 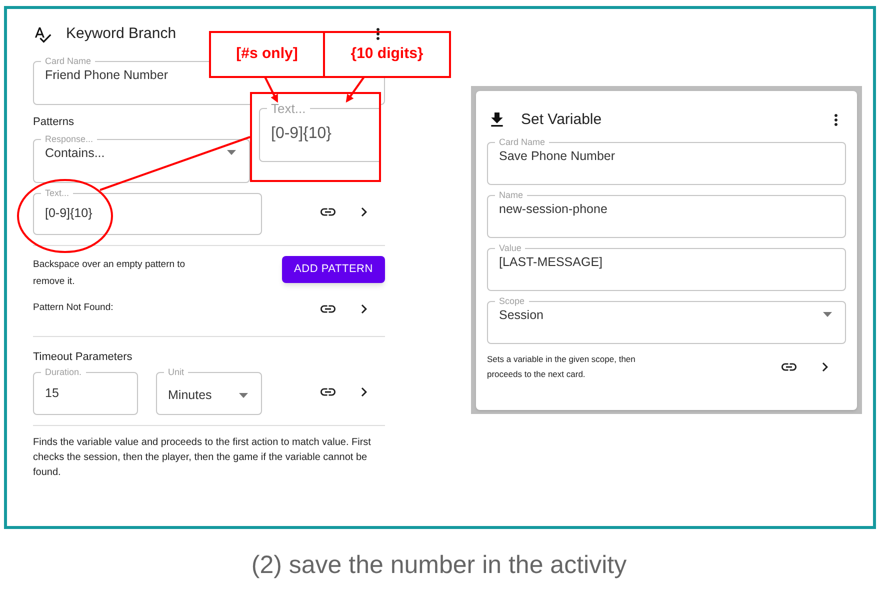 I want to click on card-description: Sets a variable in the given scope, then proceeds to the next card., so click(x=561, y=366).